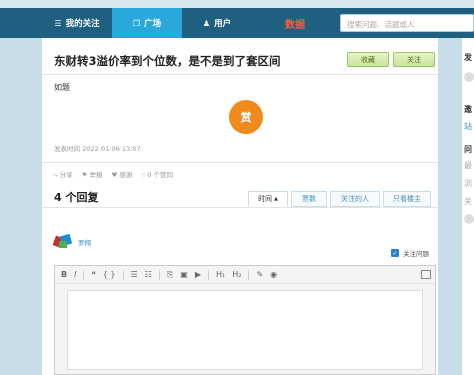  What do you see at coordinates (109, 274) in the screenshot?
I see `code-icon: { }` at bounding box center [109, 274].